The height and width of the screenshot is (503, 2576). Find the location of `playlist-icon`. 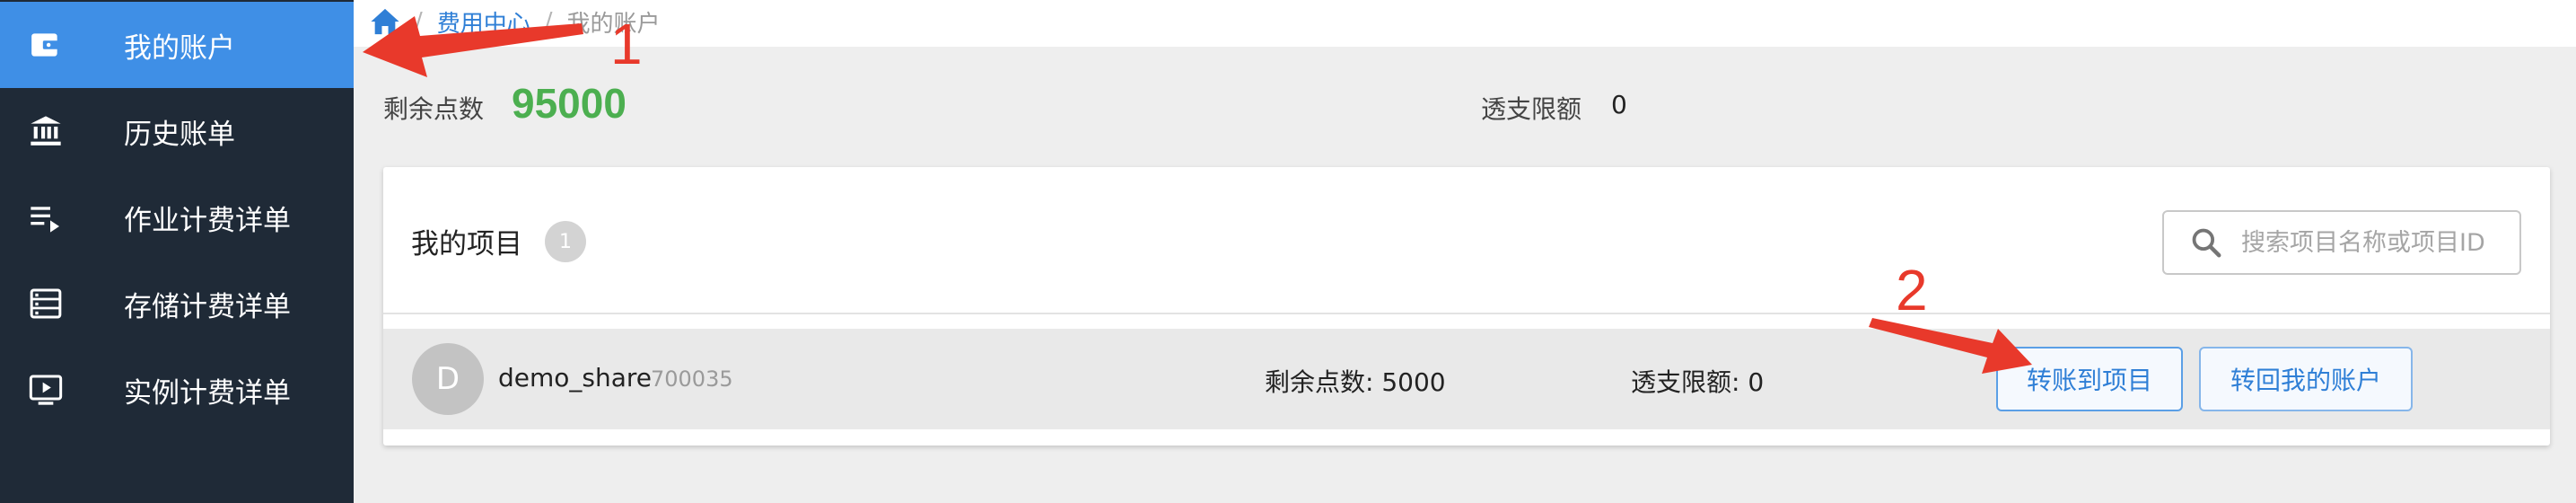

playlist-icon is located at coordinates (46, 217).